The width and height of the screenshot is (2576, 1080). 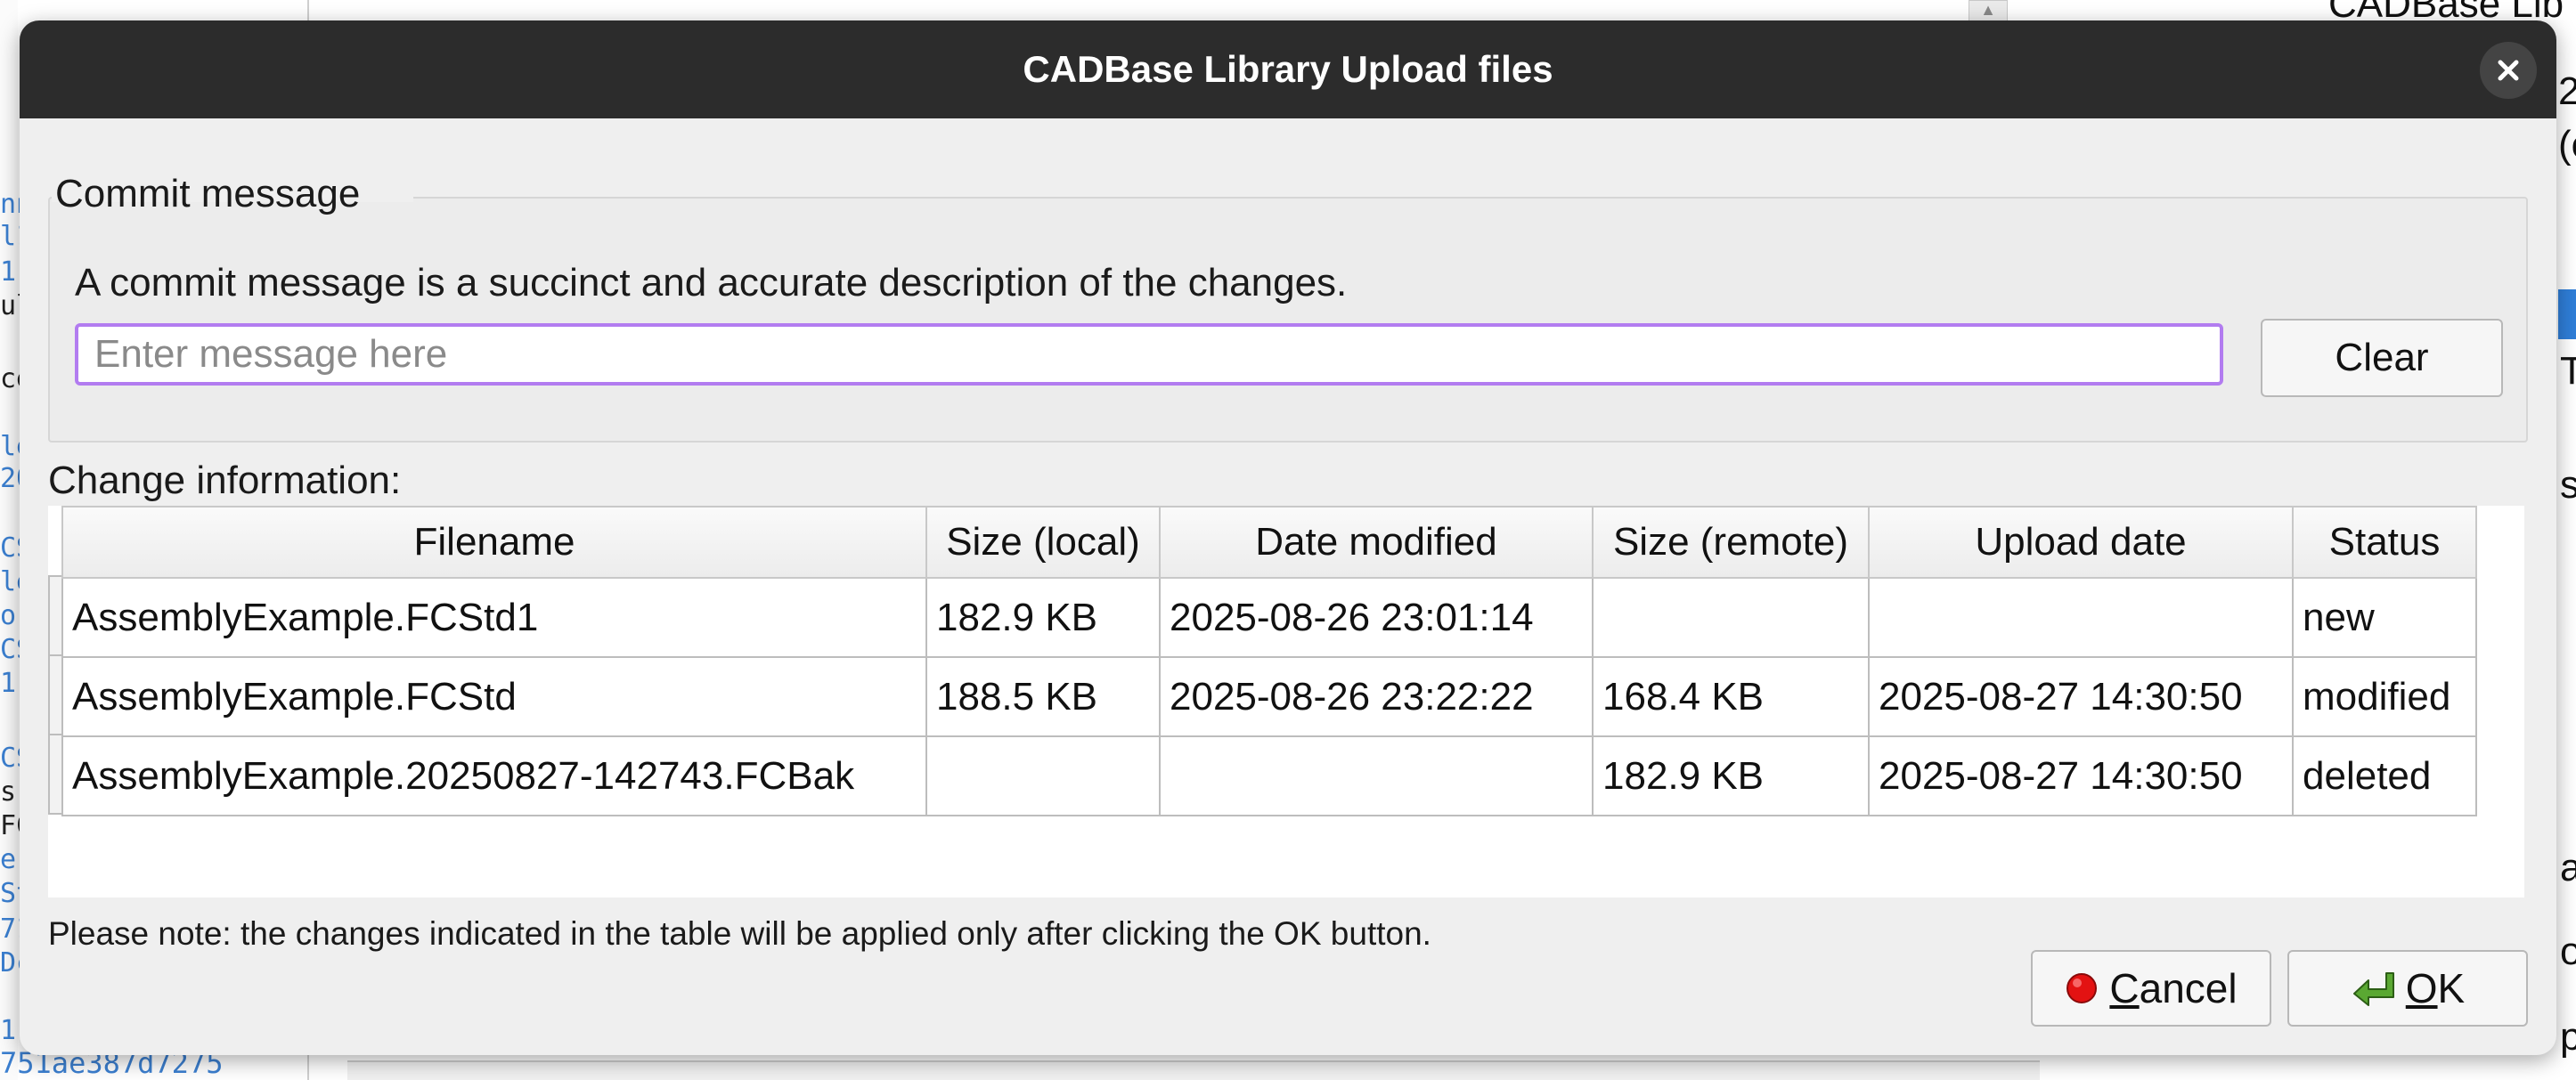 What do you see at coordinates (2081, 543) in the screenshot?
I see `column-header-upload-date: Upload date` at bounding box center [2081, 543].